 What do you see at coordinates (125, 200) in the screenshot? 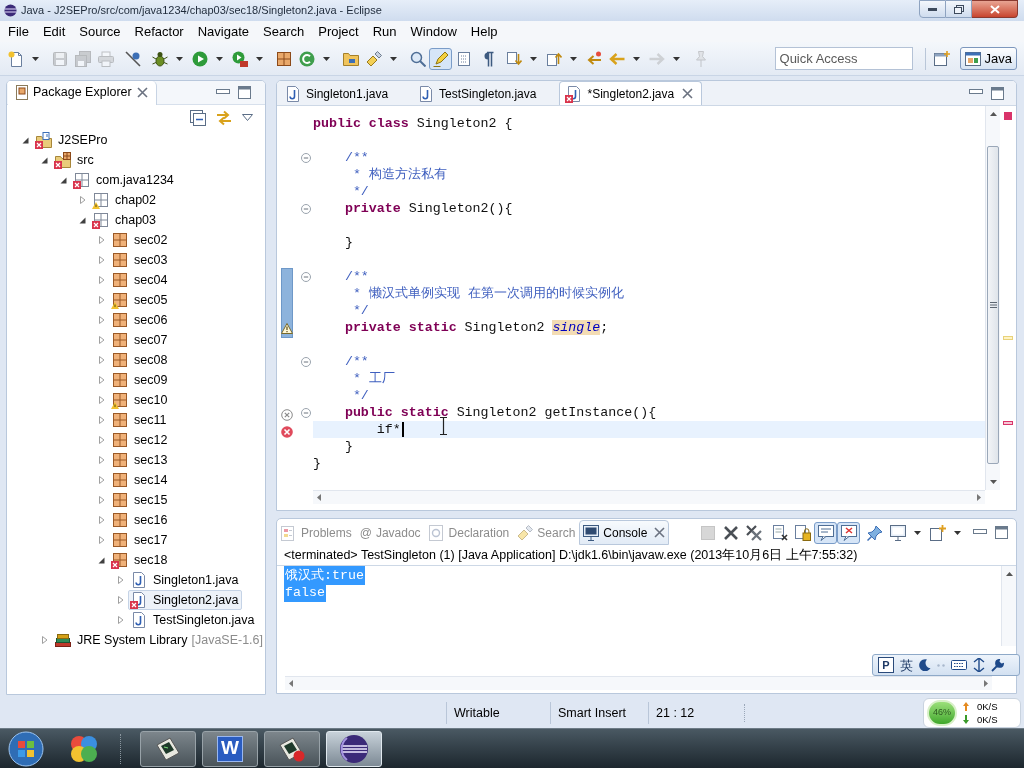
I see `tree-item: chap02` at bounding box center [125, 200].